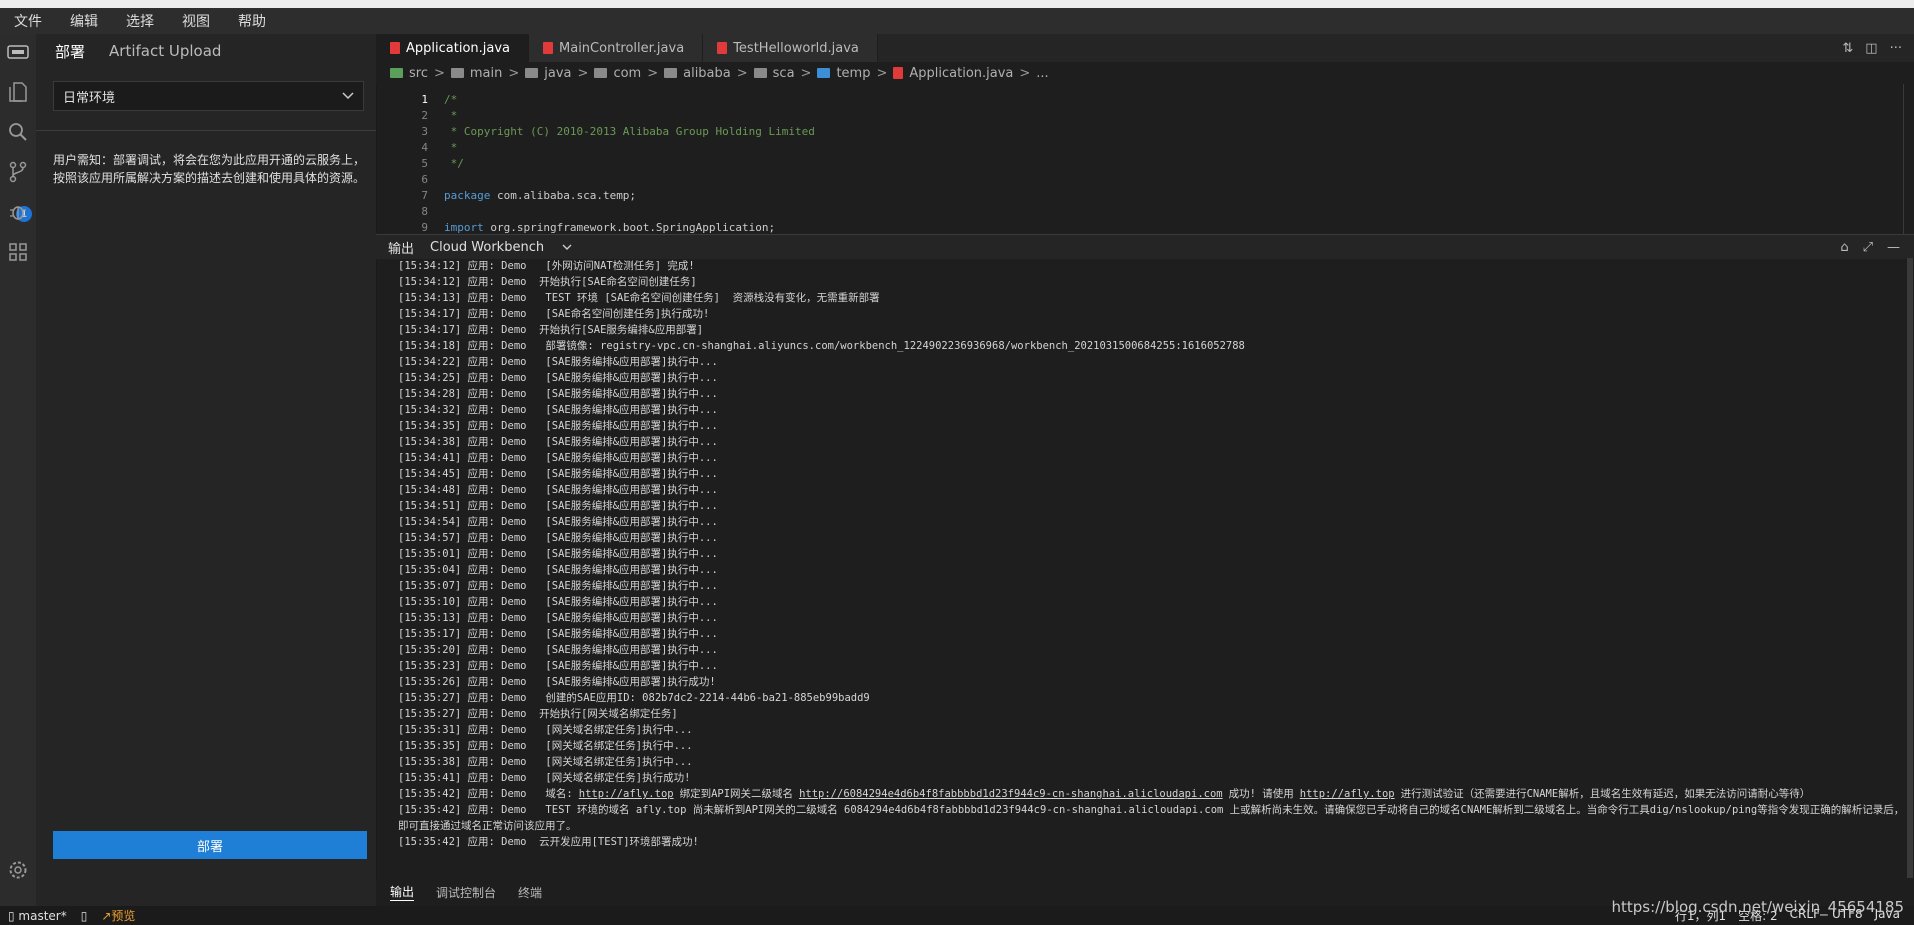 The width and height of the screenshot is (1914, 925). Describe the element at coordinates (557, 73) in the screenshot. I see `breadcrumb-java: java` at that location.